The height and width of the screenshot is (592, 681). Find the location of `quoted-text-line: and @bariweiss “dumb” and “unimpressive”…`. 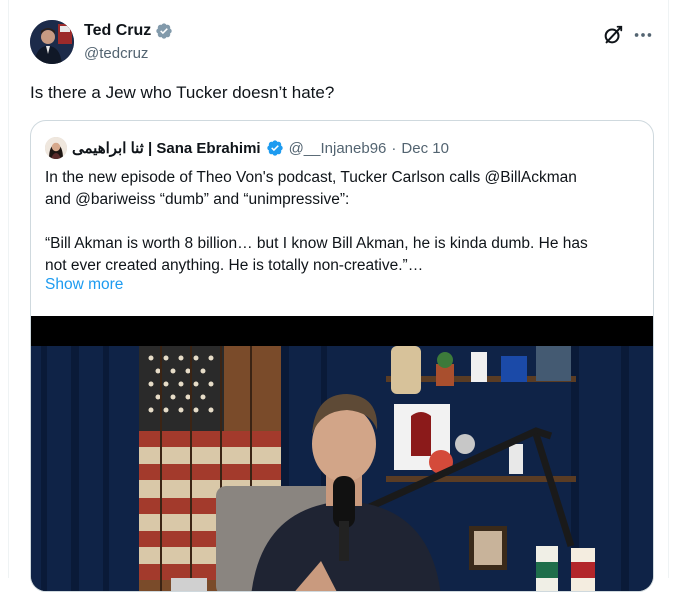

quoted-text-line: and @bariweiss “dumb” and “unimpressive”… is located at coordinates (197, 199).